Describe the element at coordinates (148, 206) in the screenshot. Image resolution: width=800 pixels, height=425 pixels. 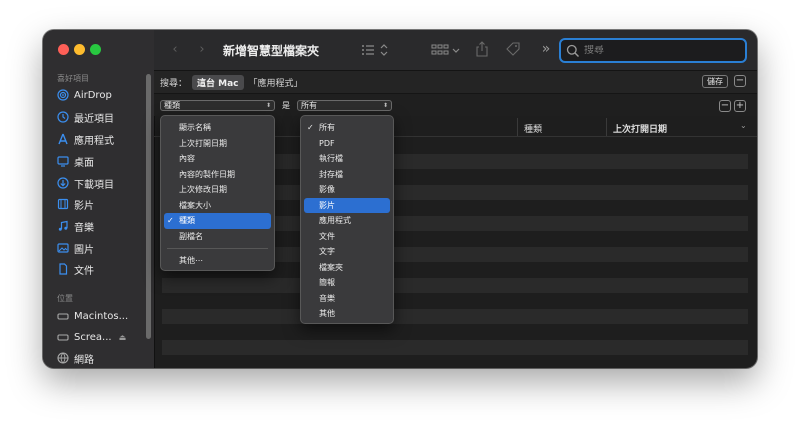
I see `sidebar-scrollbar` at that location.